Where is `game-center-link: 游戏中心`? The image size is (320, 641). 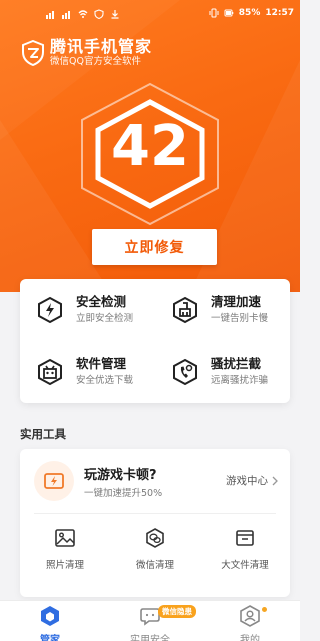
game-center-link: 游戏中心 is located at coordinates (252, 480).